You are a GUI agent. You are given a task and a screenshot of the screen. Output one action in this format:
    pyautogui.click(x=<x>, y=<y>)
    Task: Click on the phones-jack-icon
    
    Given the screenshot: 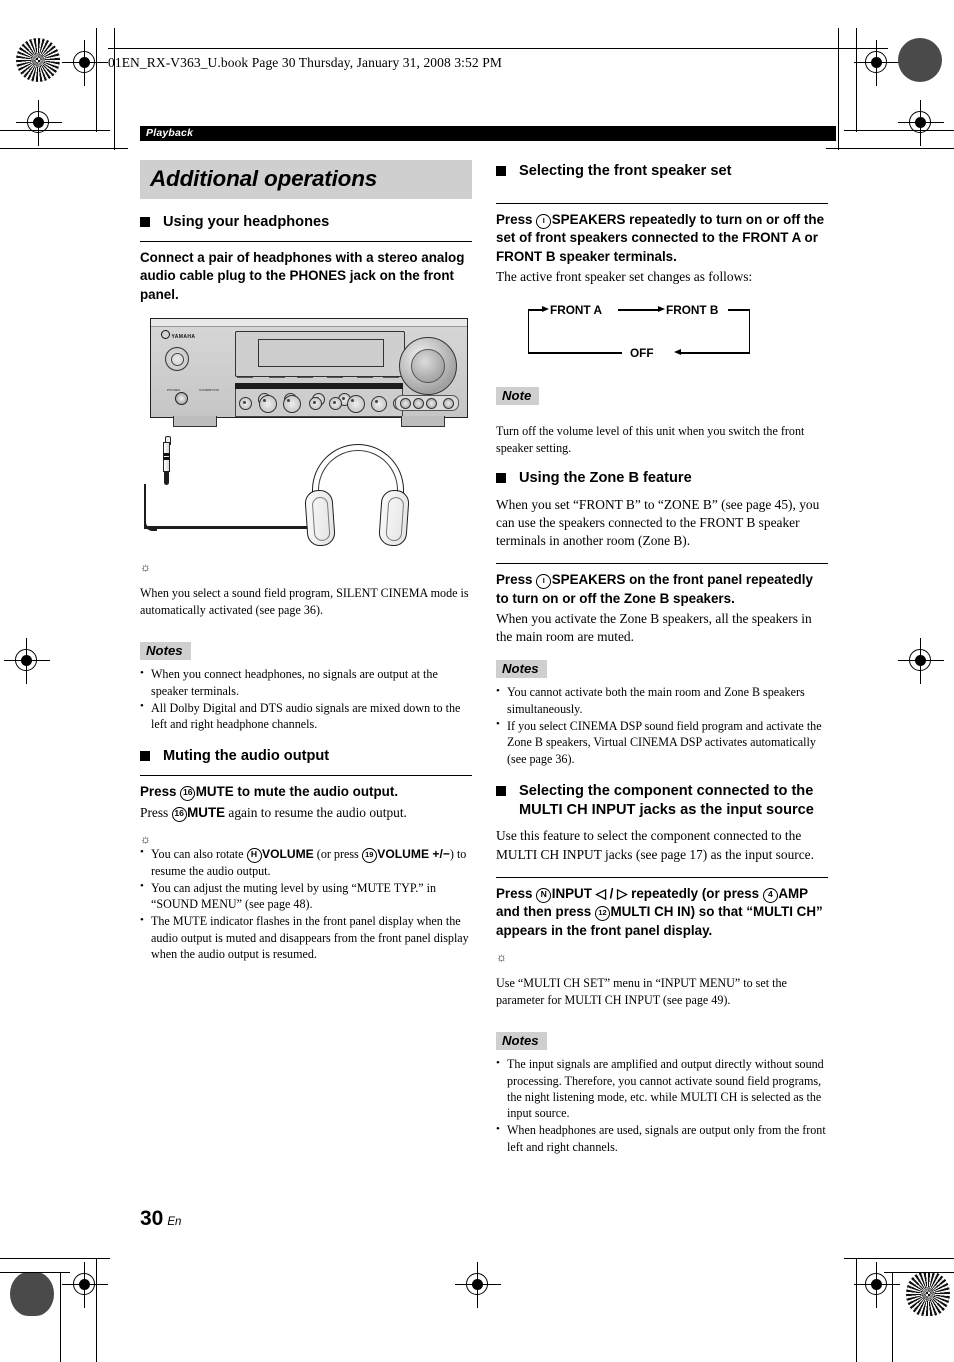 What is the action you would take?
    pyautogui.click(x=181, y=399)
    